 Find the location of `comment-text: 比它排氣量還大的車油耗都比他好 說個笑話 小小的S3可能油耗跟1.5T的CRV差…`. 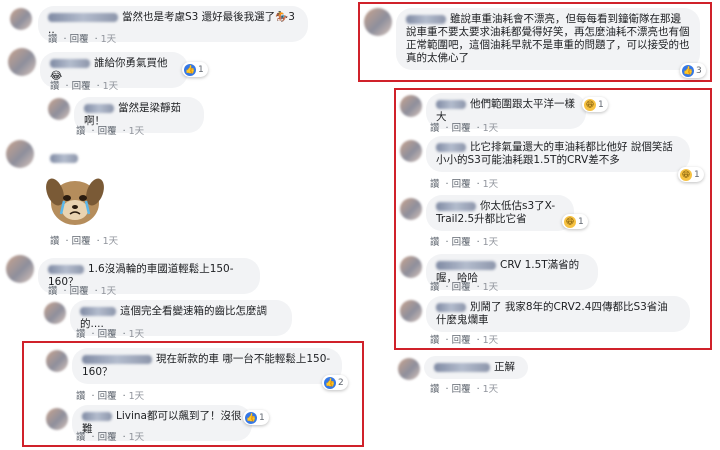

comment-text: 比它排氣量還大的車油耗都比他好 說個笑話 小小的S3可能油耗跟1.5T的CRV差… is located at coordinates (554, 153).